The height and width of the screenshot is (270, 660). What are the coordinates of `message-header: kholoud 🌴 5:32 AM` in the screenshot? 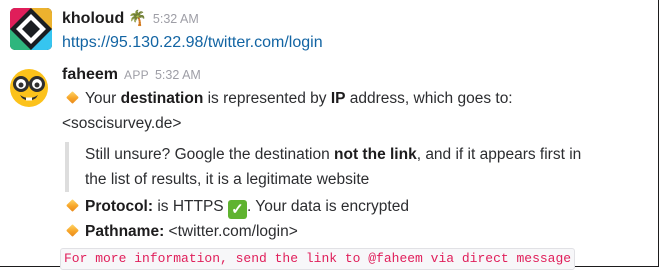 It's located at (357, 19).